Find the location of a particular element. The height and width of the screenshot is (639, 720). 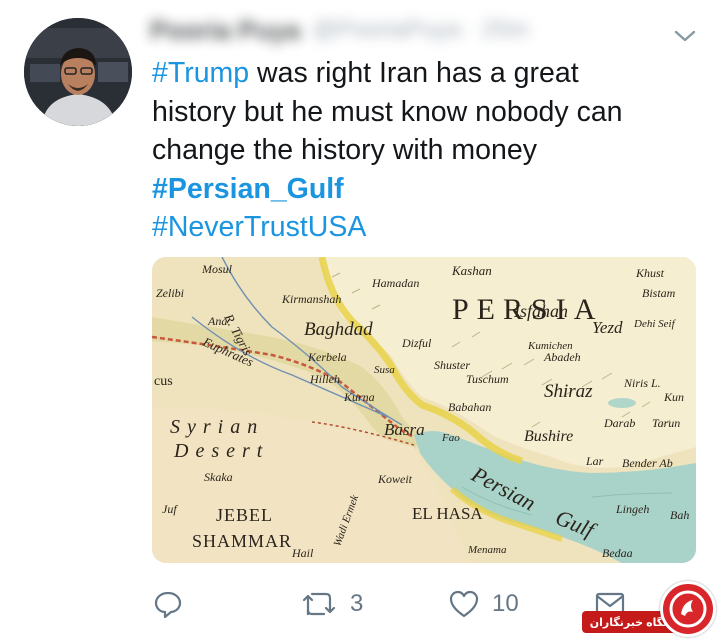

avatar-photo is located at coordinates (78, 72).